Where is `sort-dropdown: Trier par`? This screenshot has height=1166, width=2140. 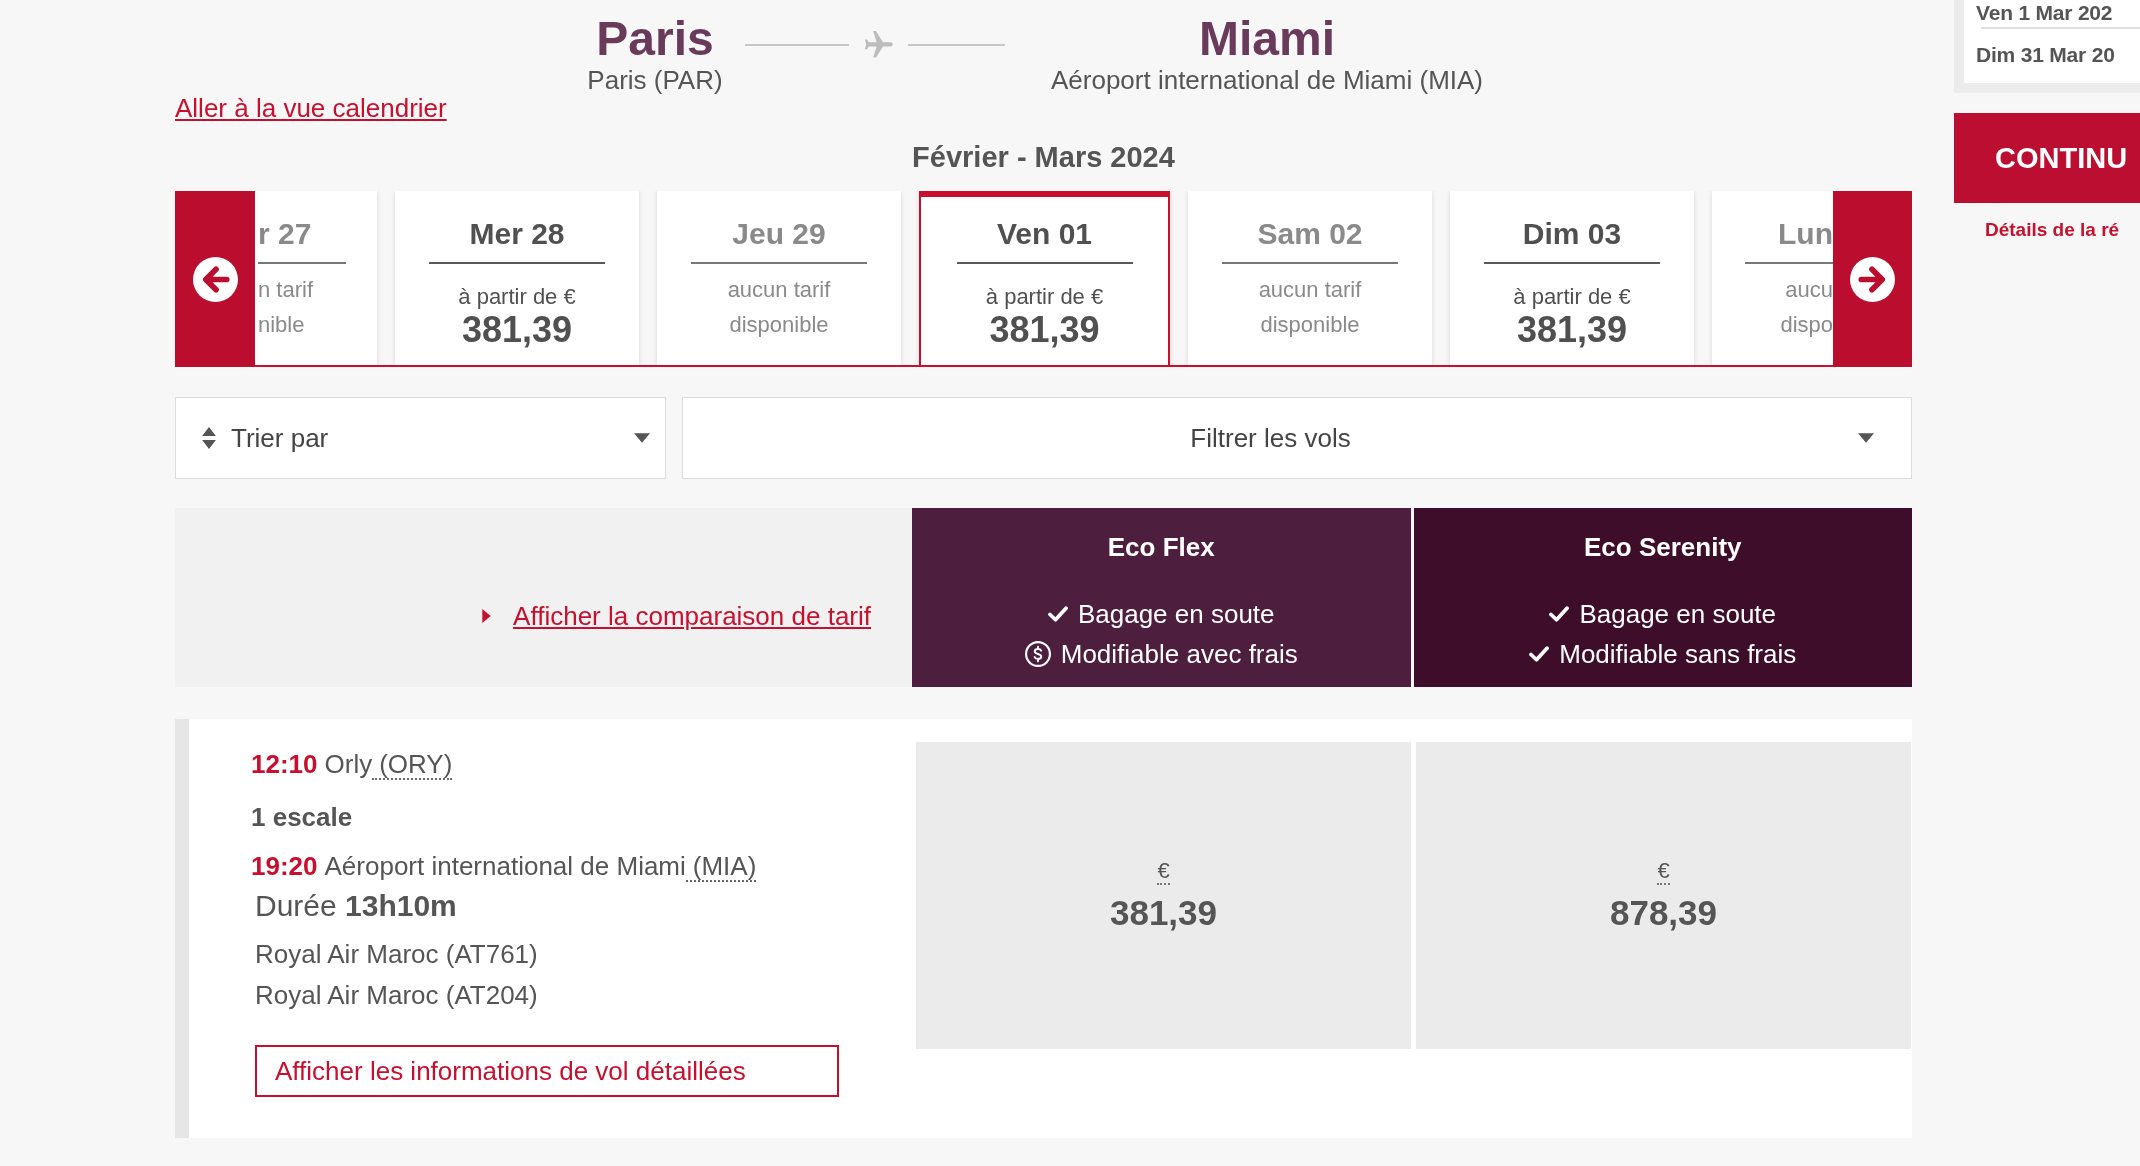
sort-dropdown: Trier par is located at coordinates (420, 438).